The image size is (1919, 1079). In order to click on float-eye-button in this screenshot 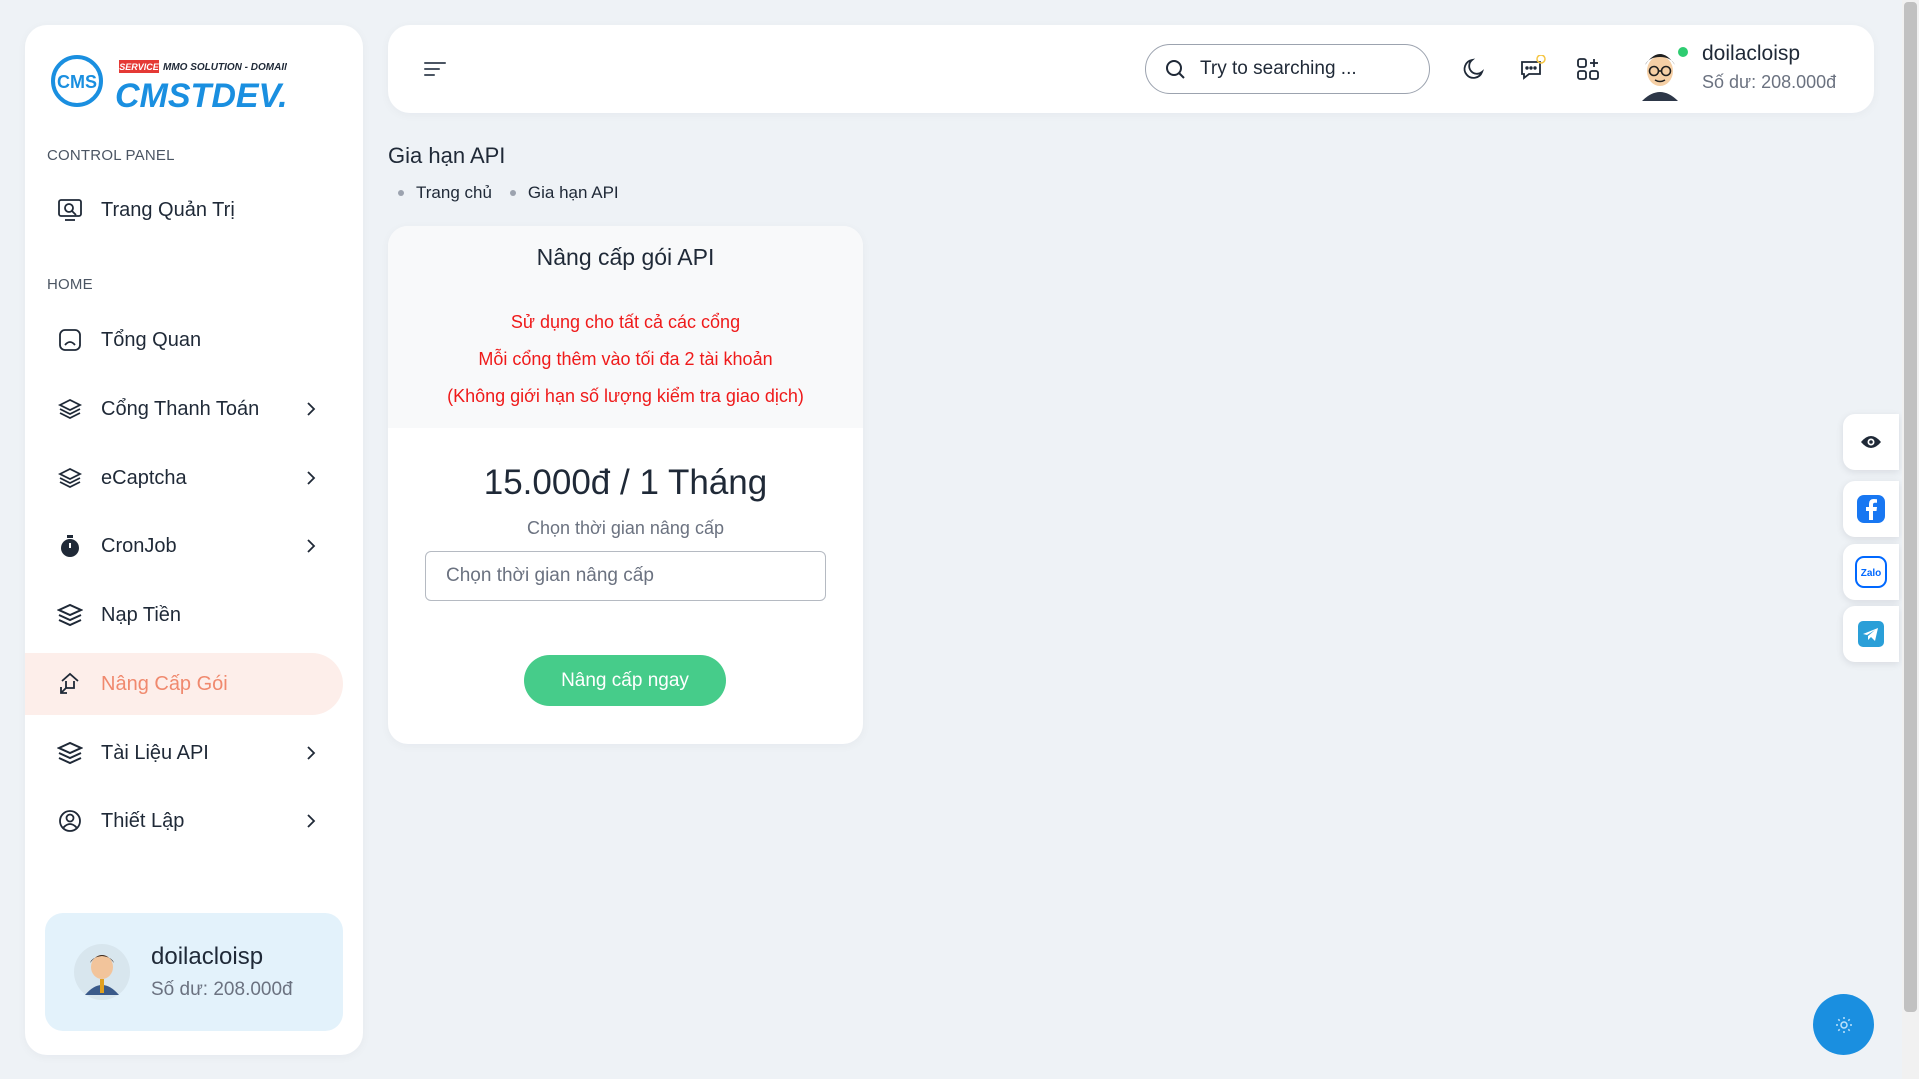, I will do `click(1871, 442)`.